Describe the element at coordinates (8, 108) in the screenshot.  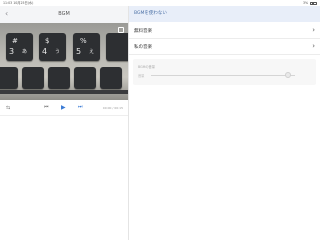
I see `loop-icon: ⇆` at that location.